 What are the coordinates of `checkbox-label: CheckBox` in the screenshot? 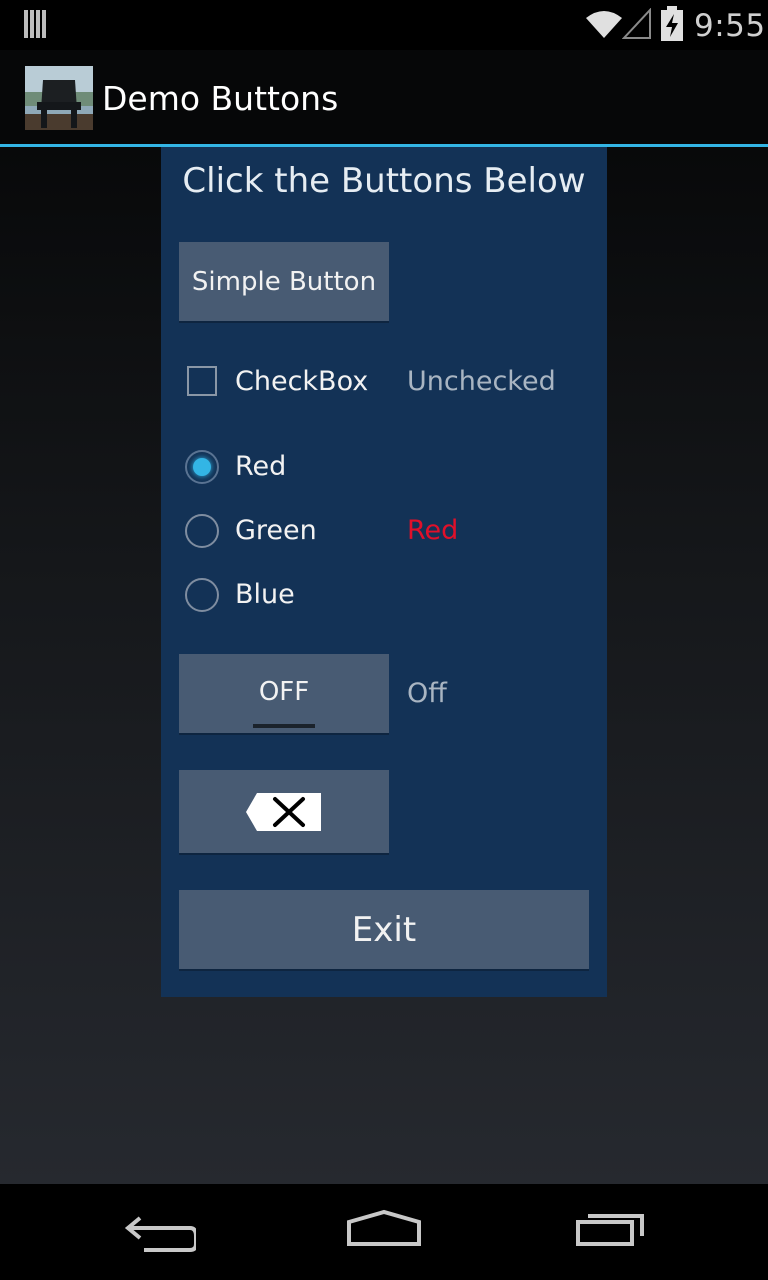 It's located at (301, 382).